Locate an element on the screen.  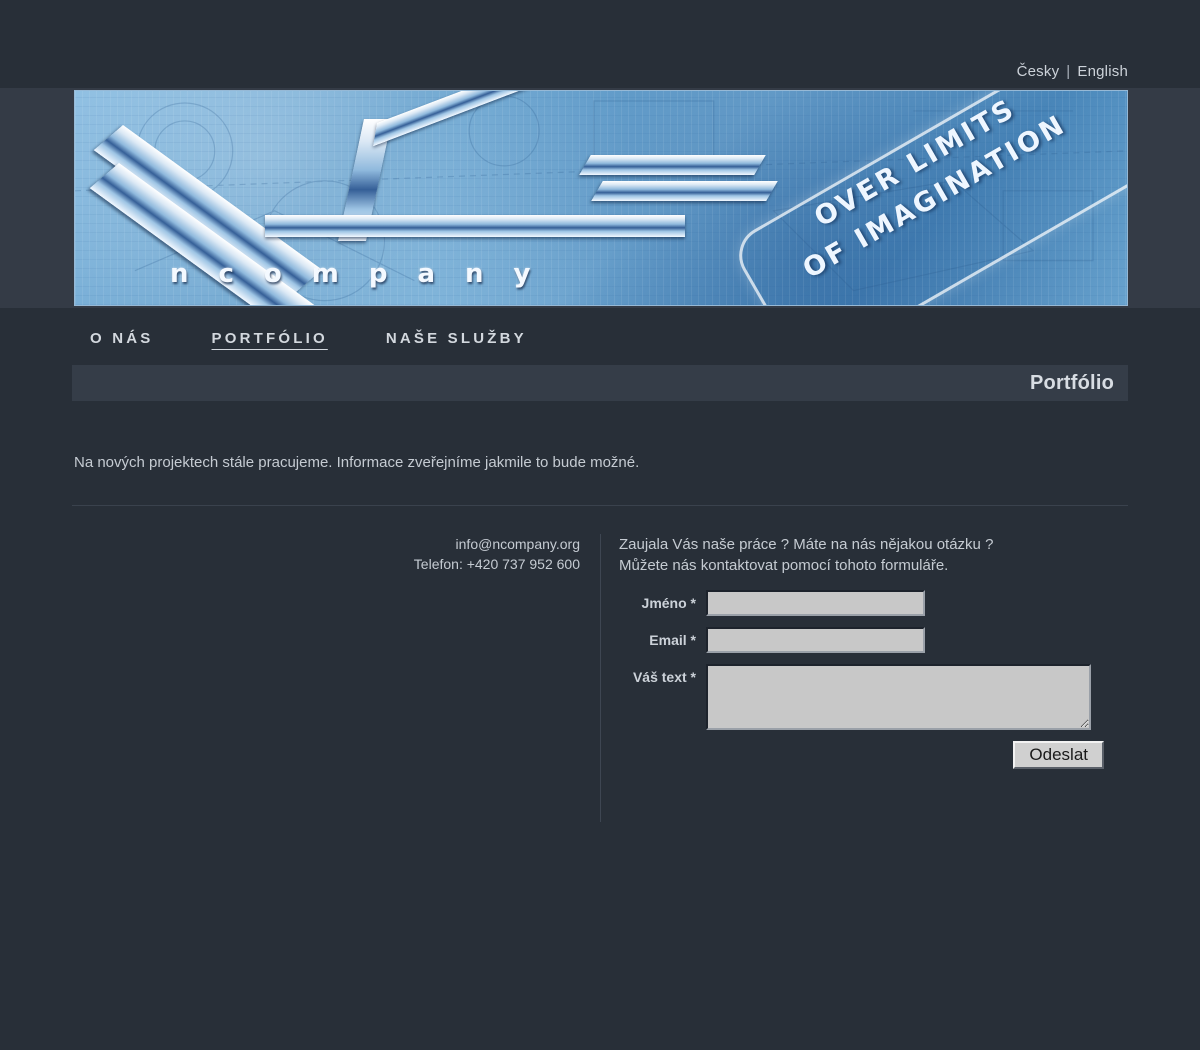
form-row-name: Jméno * is located at coordinates (873, 603).